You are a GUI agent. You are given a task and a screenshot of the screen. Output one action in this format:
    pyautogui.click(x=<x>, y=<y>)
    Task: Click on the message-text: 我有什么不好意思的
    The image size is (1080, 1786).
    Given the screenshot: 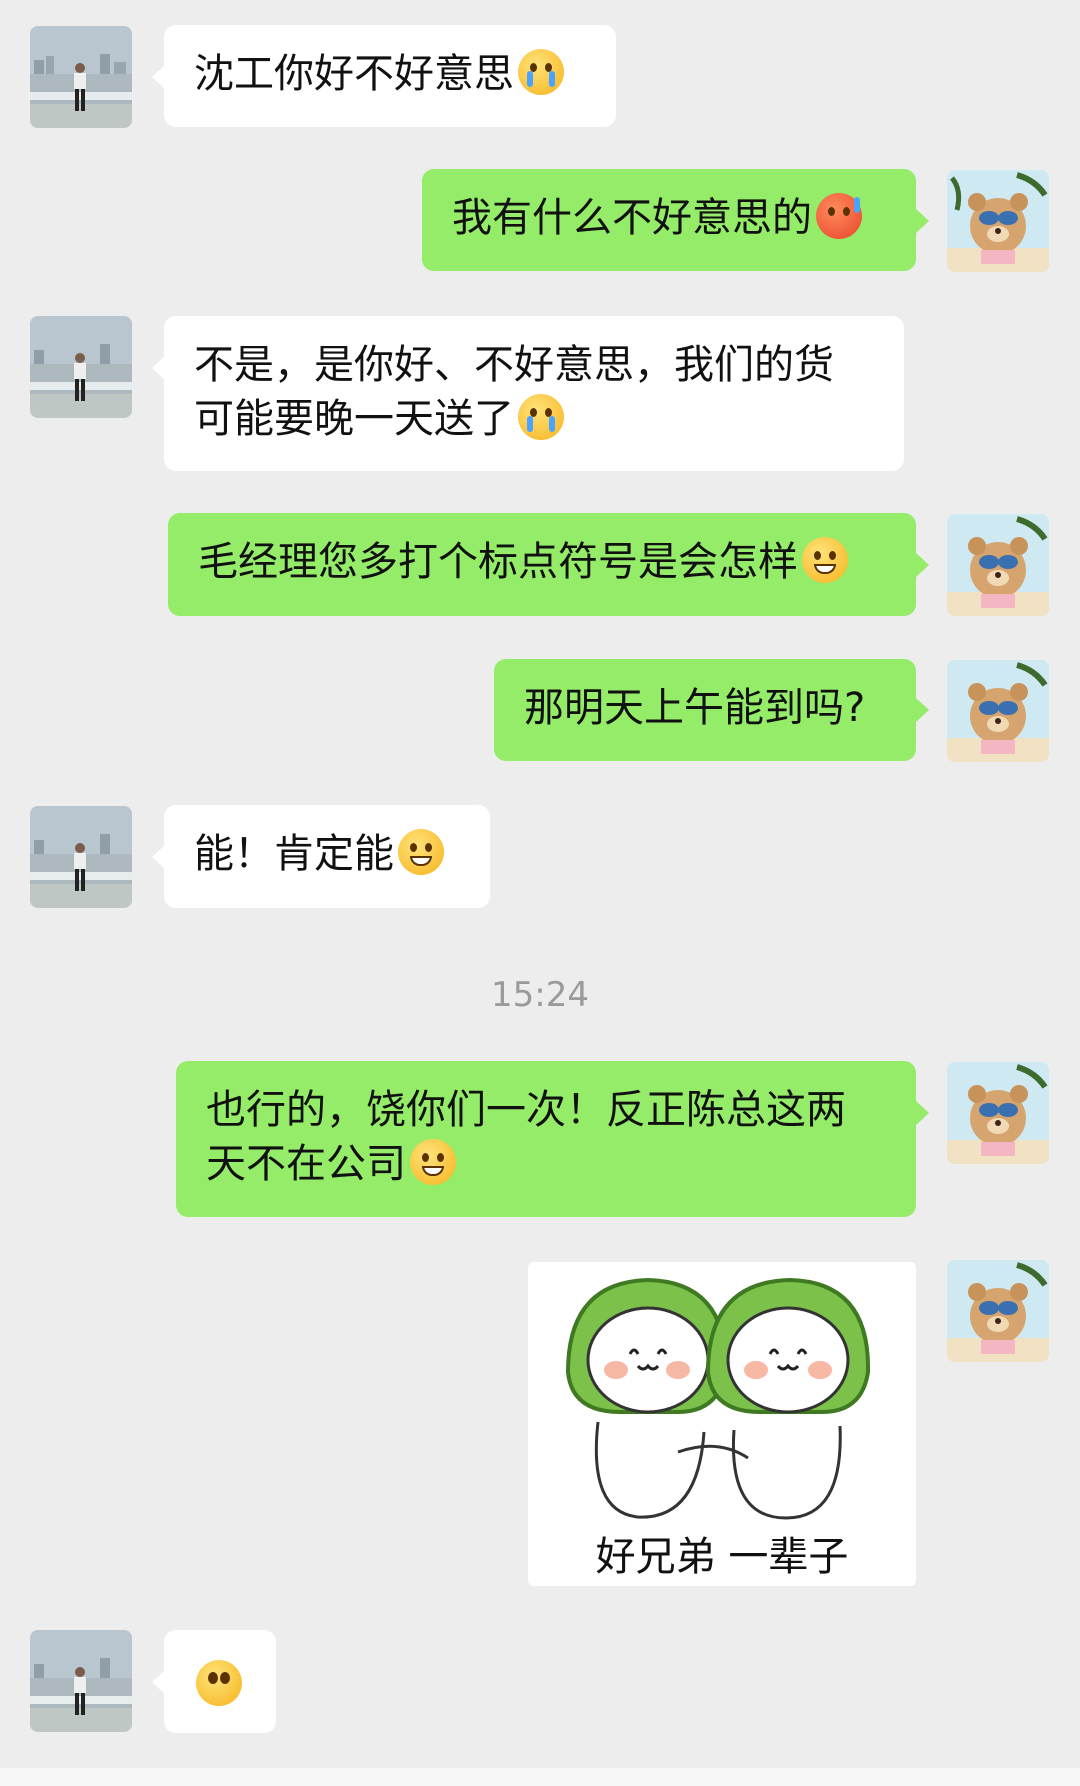 What is the action you would take?
    pyautogui.click(x=632, y=218)
    